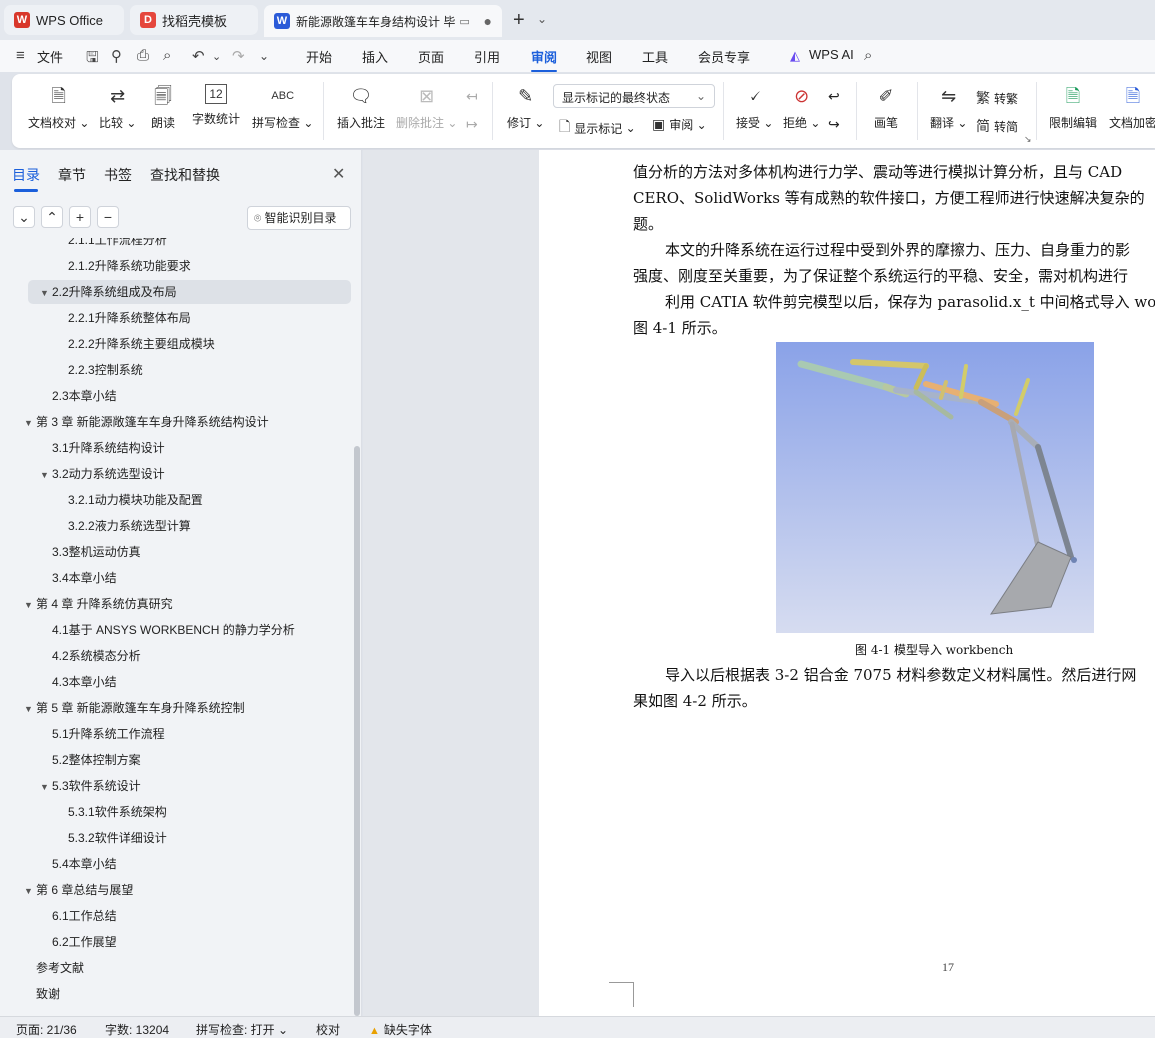  Describe the element at coordinates (634, 96) in the screenshot. I see `markup-state-select: 显示标记的最终状态 ⌄` at that location.